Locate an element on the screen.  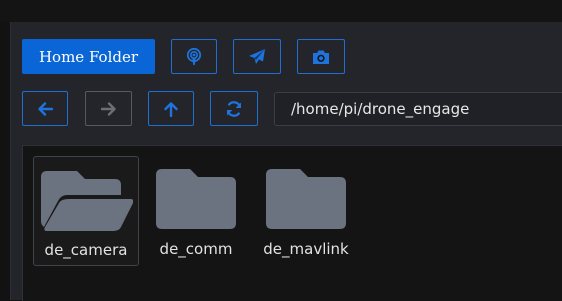
home-folder-label: Home Folder is located at coordinates (88, 56).